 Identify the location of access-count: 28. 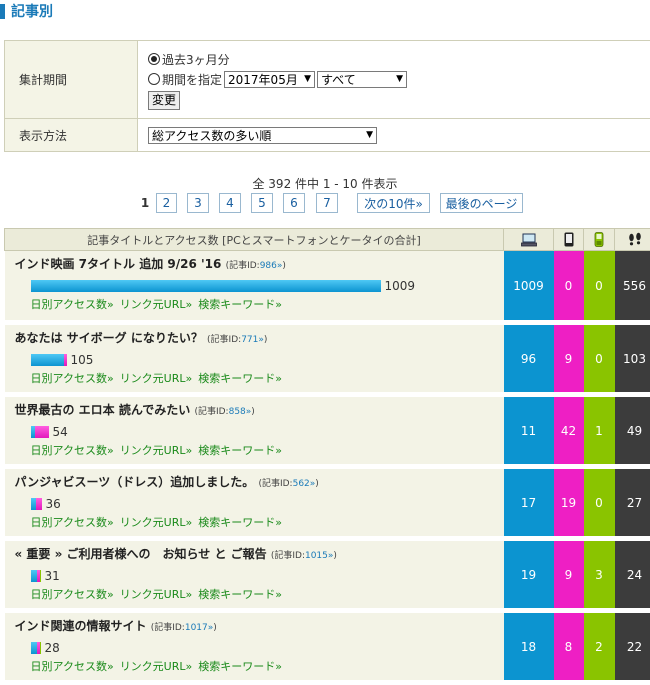
(52, 648).